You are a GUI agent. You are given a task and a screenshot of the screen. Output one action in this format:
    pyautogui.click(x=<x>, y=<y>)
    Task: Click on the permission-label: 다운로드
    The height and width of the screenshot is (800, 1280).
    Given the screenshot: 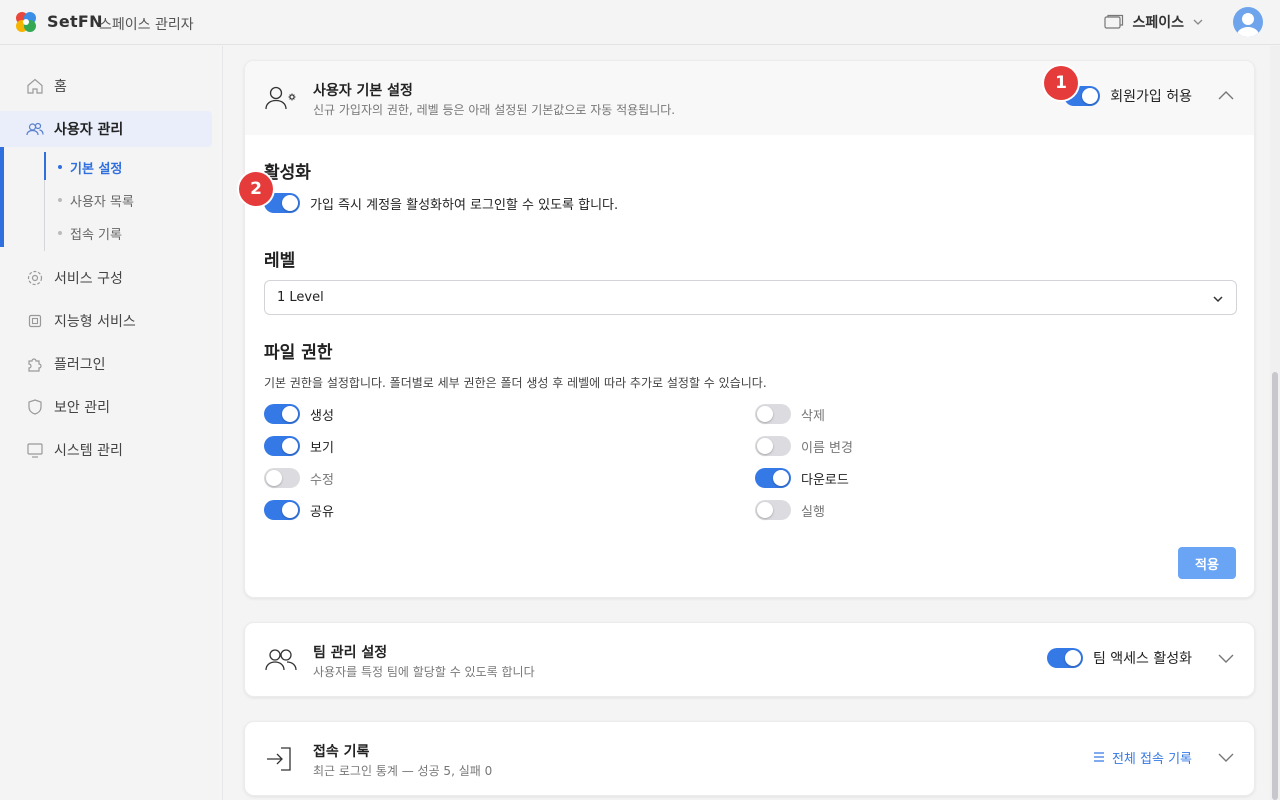 What is the action you would take?
    pyautogui.click(x=825, y=480)
    